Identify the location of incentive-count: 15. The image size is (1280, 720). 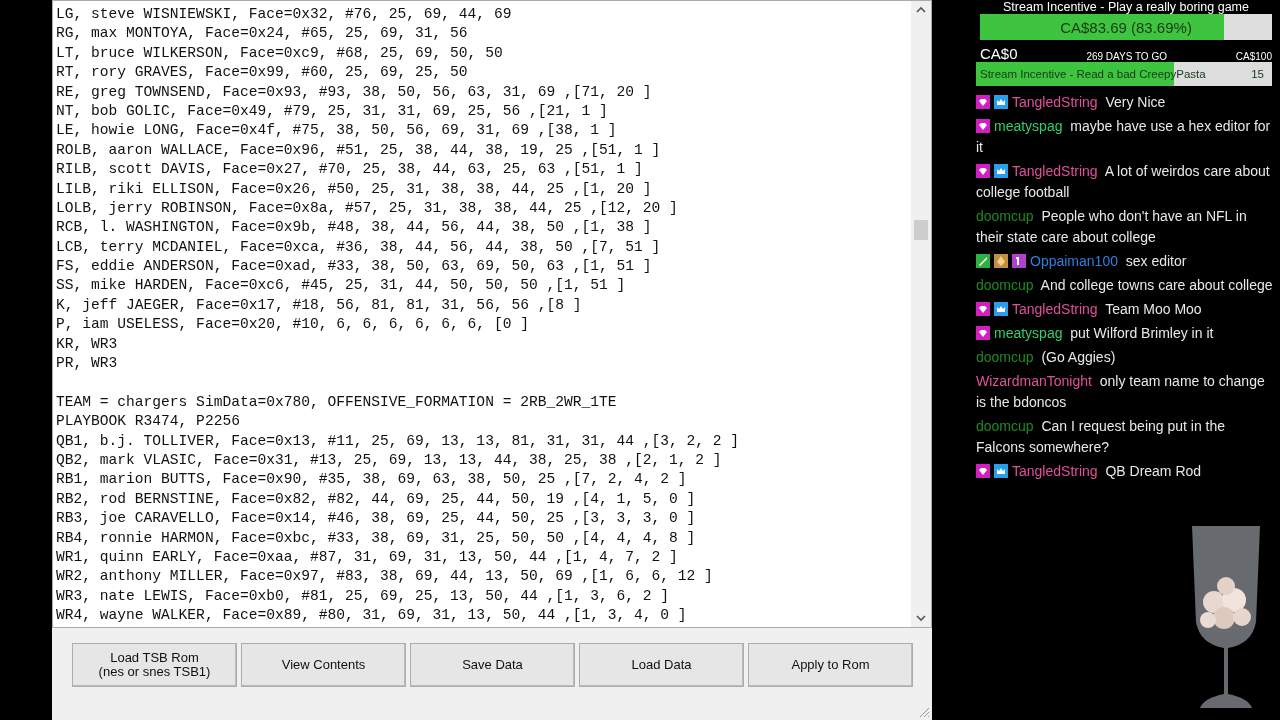
(1257, 74).